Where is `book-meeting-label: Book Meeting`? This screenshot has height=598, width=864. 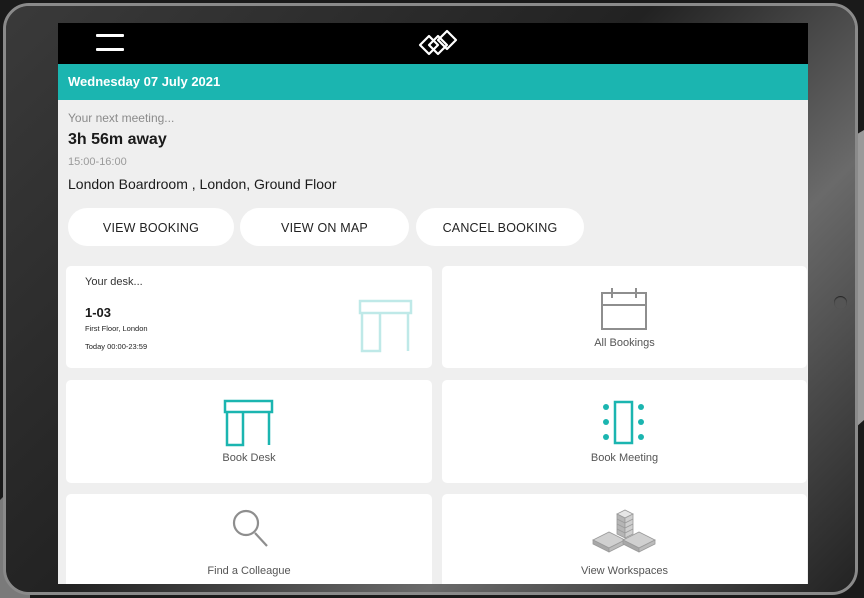
book-meeting-label: Book Meeting is located at coordinates (624, 458).